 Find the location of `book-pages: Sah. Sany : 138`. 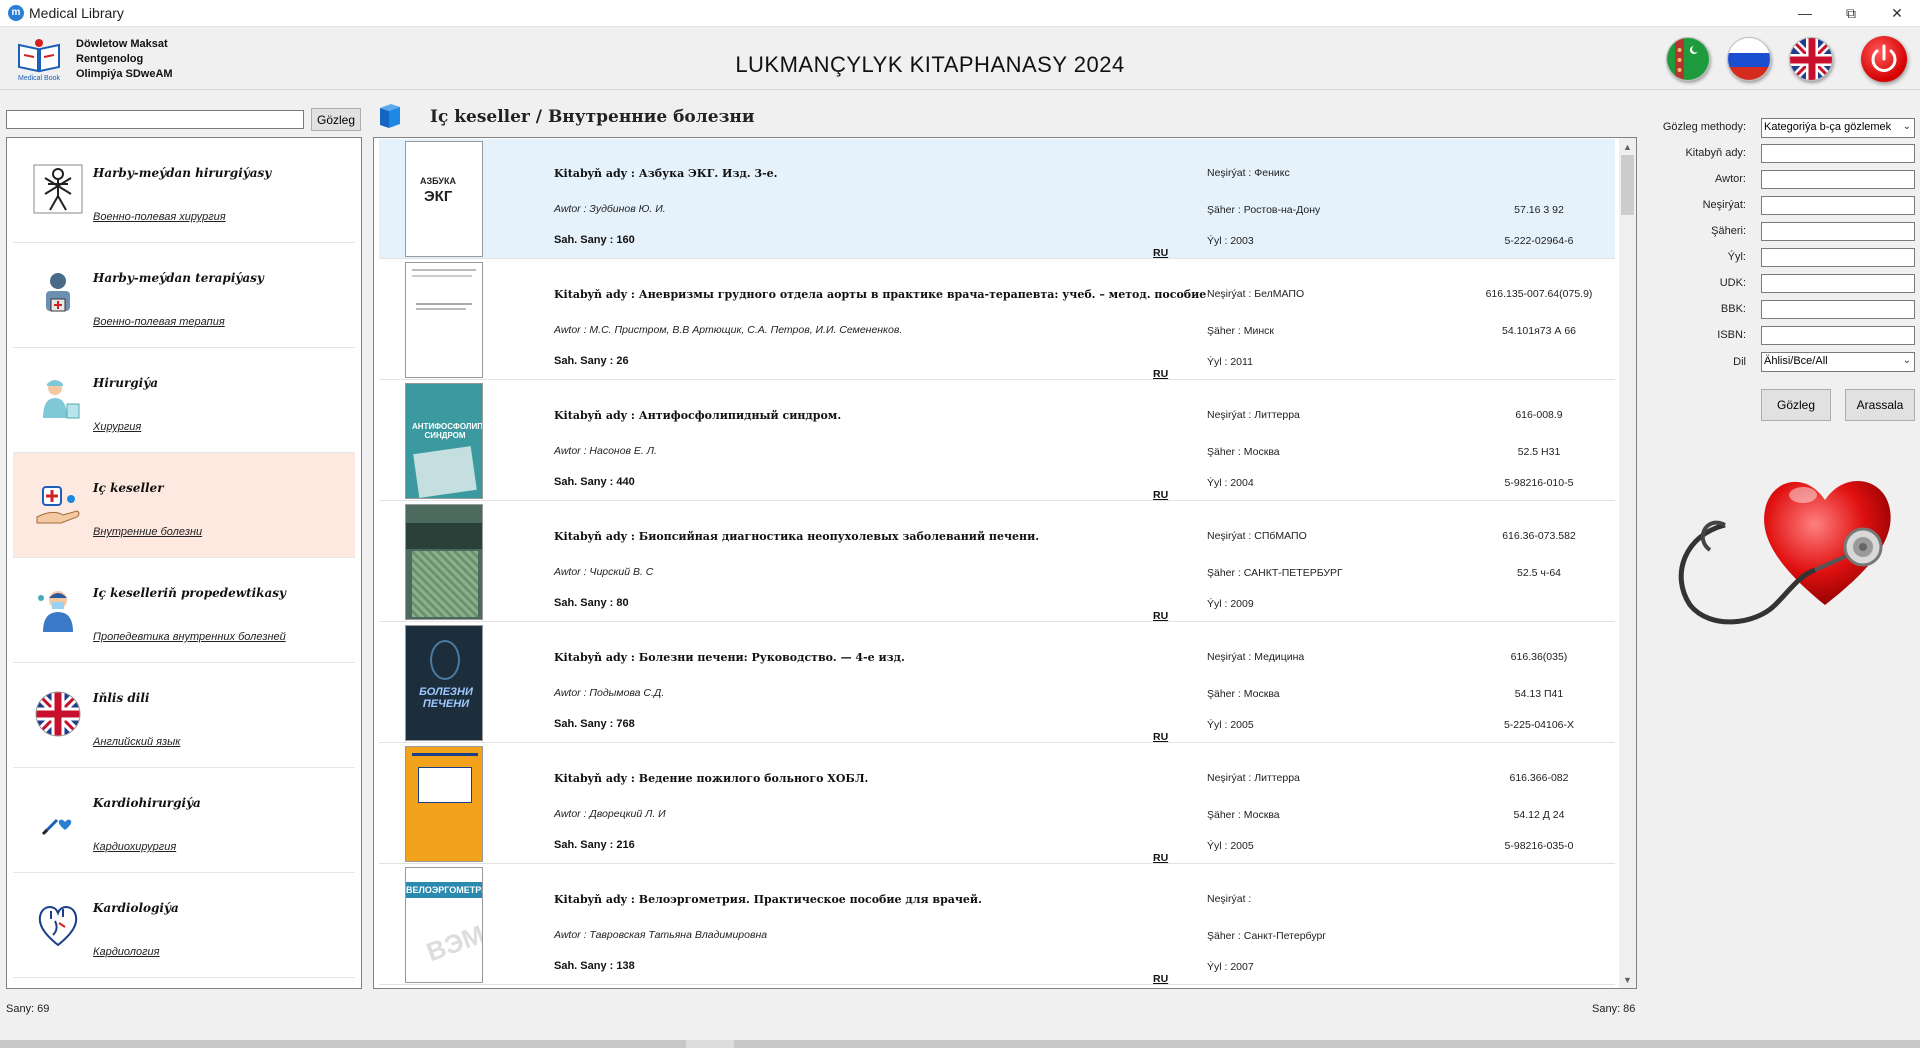

book-pages: Sah. Sany : 138 is located at coordinates (594, 966).